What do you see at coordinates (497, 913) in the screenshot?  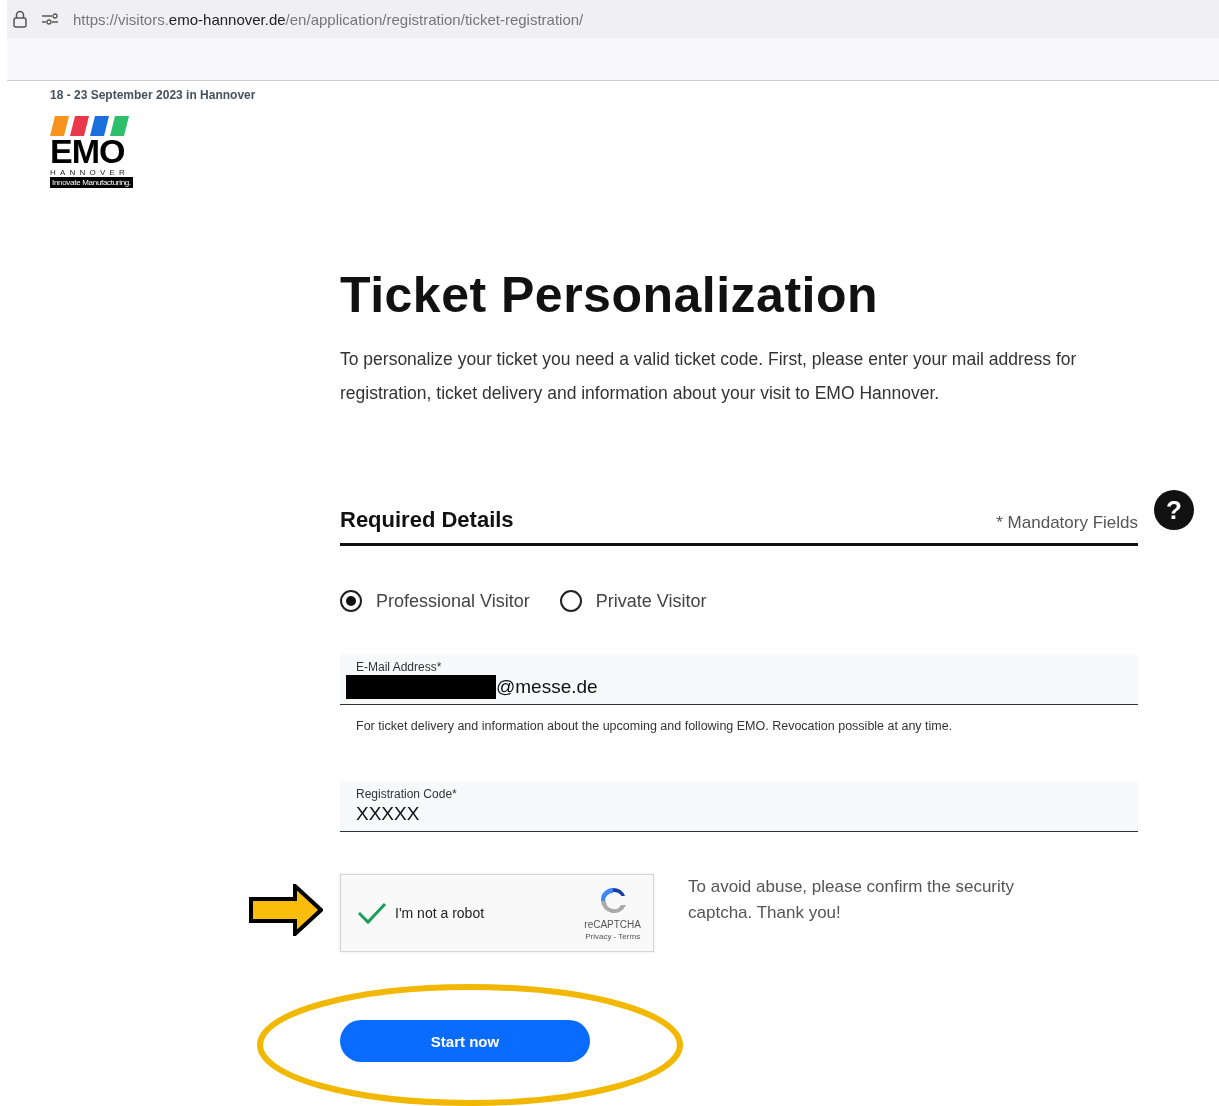 I see `captcha-widget: I'm not a robot reCAPTCHA Privacy - Terms` at bounding box center [497, 913].